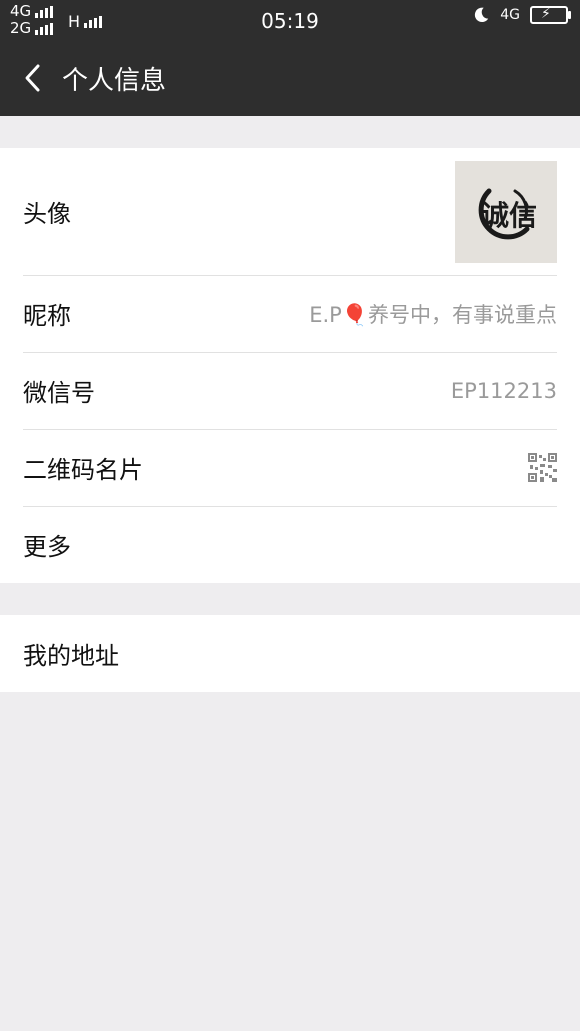 The height and width of the screenshot is (1031, 580). Describe the element at coordinates (47, 316) in the screenshot. I see `nickname-label: 昵称` at that location.